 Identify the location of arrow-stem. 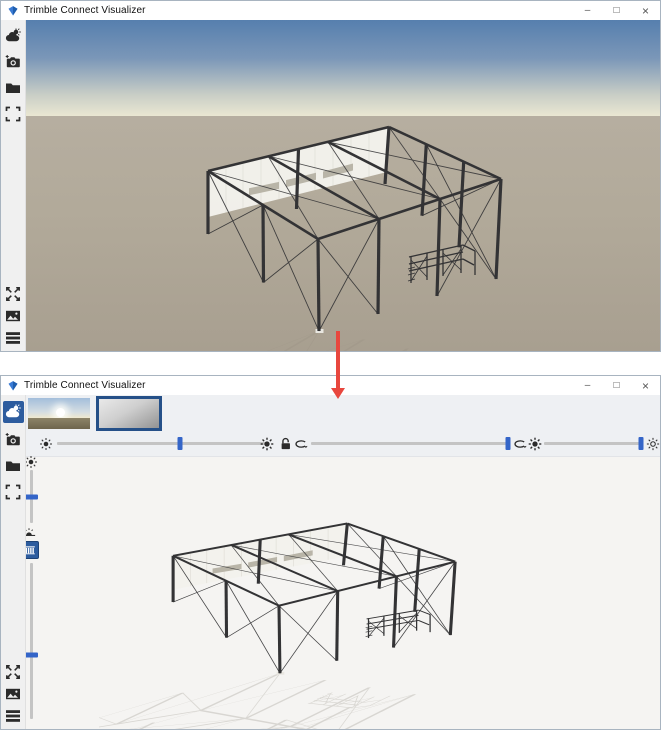
(338, 360).